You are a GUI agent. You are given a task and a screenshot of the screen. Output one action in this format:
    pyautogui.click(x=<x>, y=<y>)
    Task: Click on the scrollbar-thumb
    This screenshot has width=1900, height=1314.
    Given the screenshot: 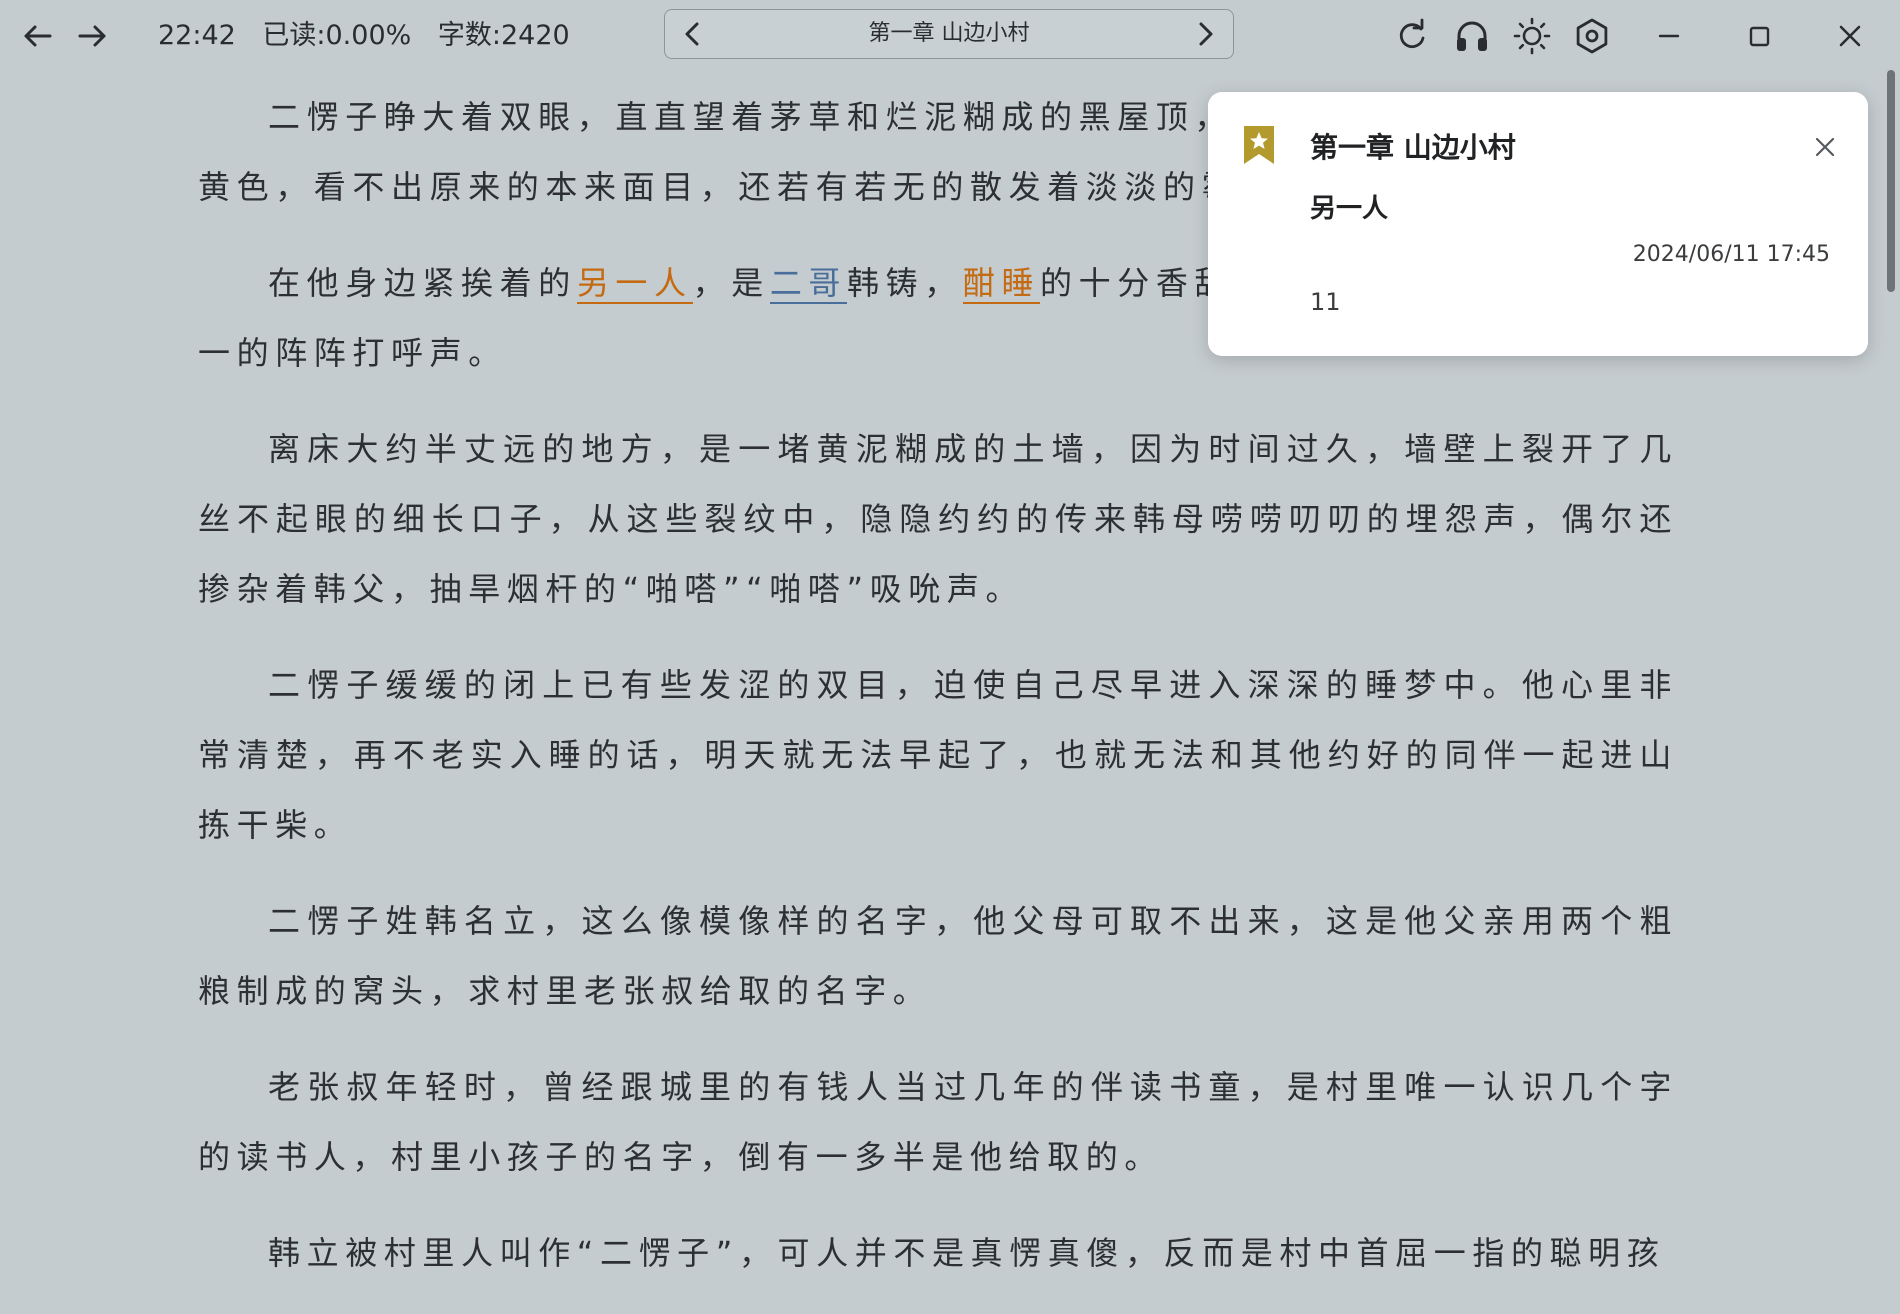 What is the action you would take?
    pyautogui.click(x=1891, y=181)
    